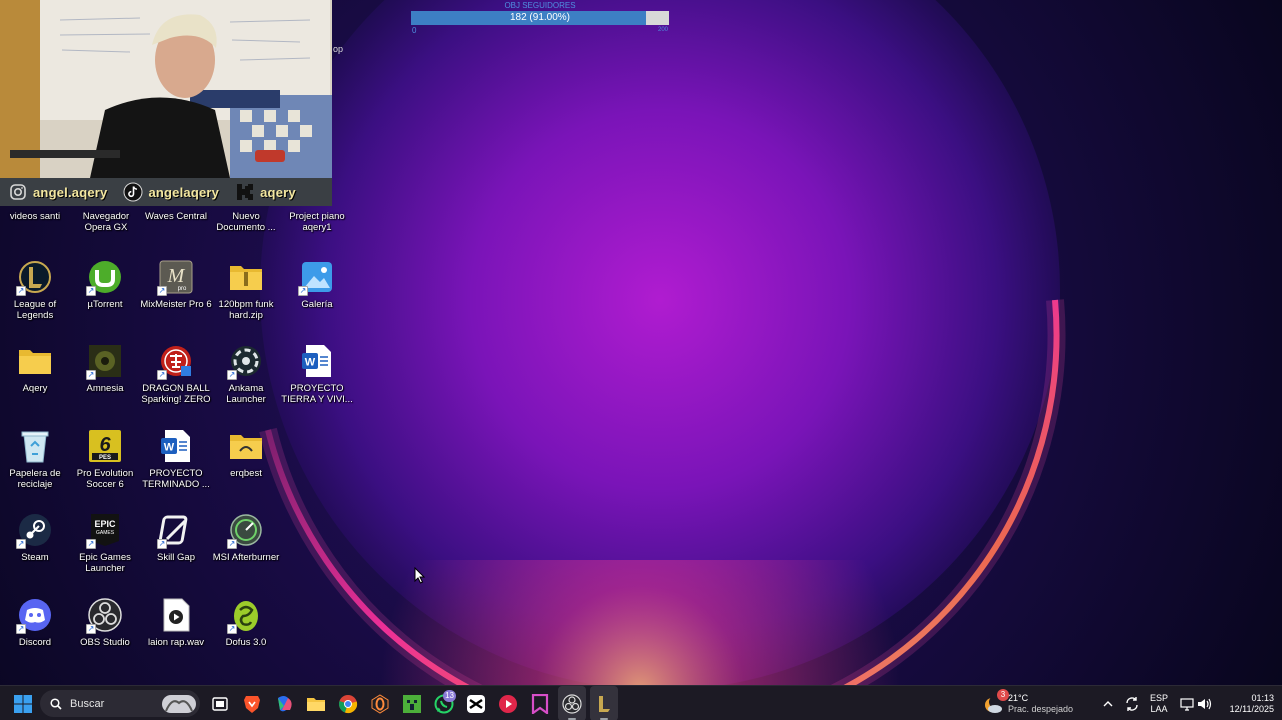 This screenshot has height=720, width=1282. Describe the element at coordinates (1251, 708) in the screenshot. I see `clock-date: 12/11/2025` at that location.